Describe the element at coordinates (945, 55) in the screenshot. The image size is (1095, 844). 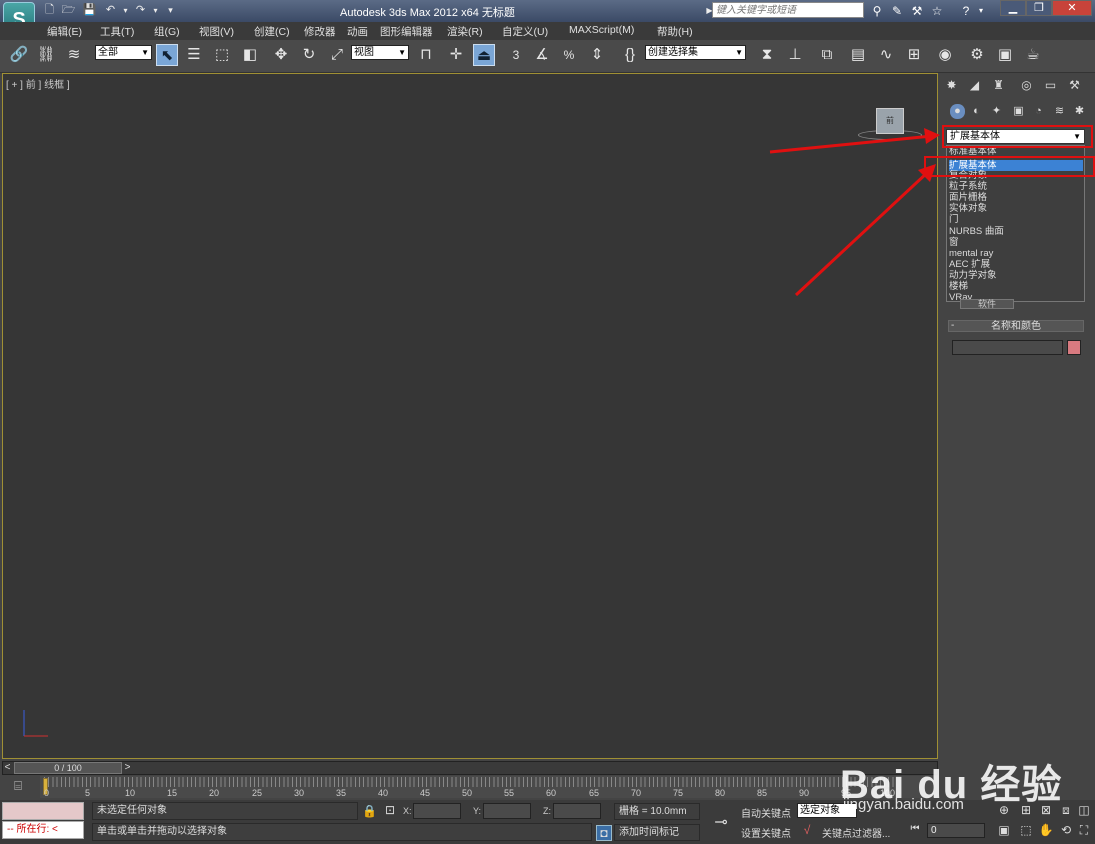
I see `material-editor-icon: ◉` at that location.